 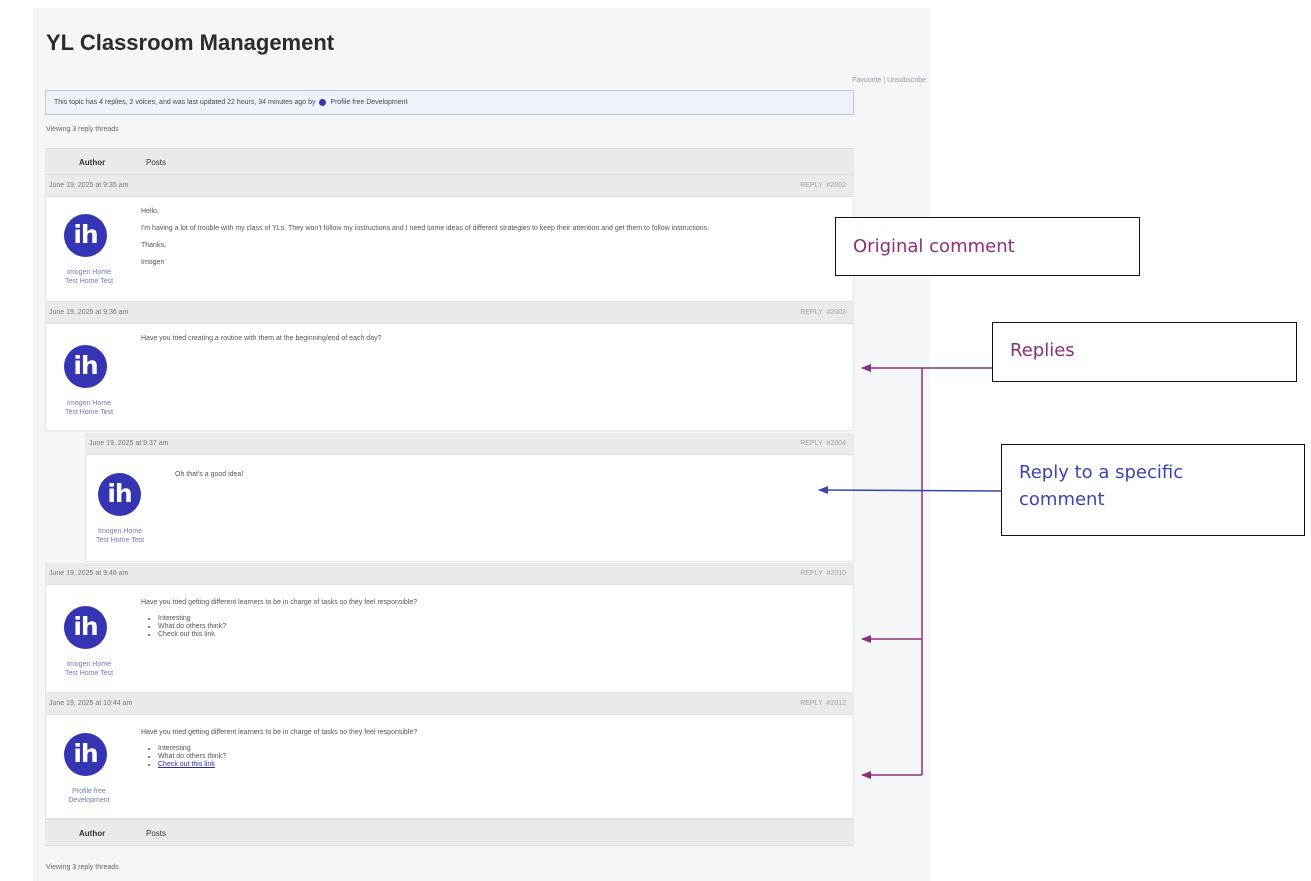 I want to click on replies-connector, so click(x=926, y=571).